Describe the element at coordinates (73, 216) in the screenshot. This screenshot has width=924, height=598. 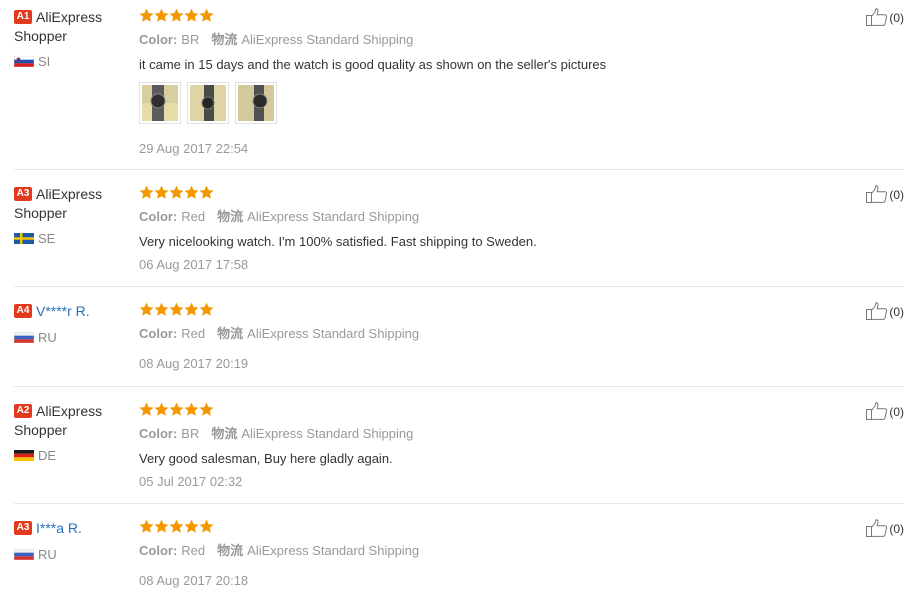
I see `buyer-info: A3 AliExpress Shopper SE` at that location.